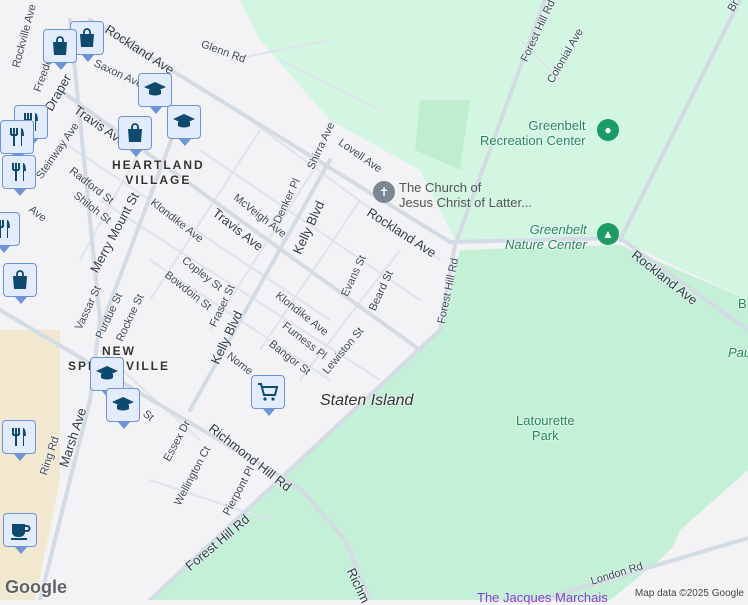 The width and height of the screenshot is (748, 605). Describe the element at coordinates (158, 172) in the screenshot. I see `neighborhood-heartland-village: HEARTLAND VILLAGE` at that location.